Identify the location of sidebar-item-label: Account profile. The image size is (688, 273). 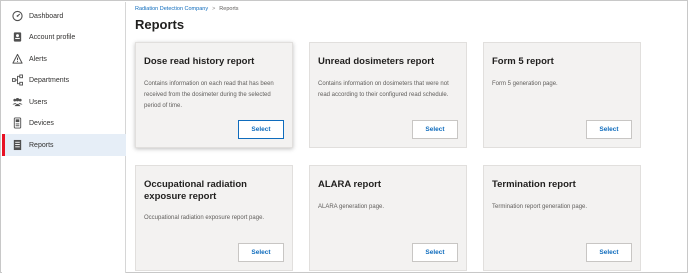
(52, 37).